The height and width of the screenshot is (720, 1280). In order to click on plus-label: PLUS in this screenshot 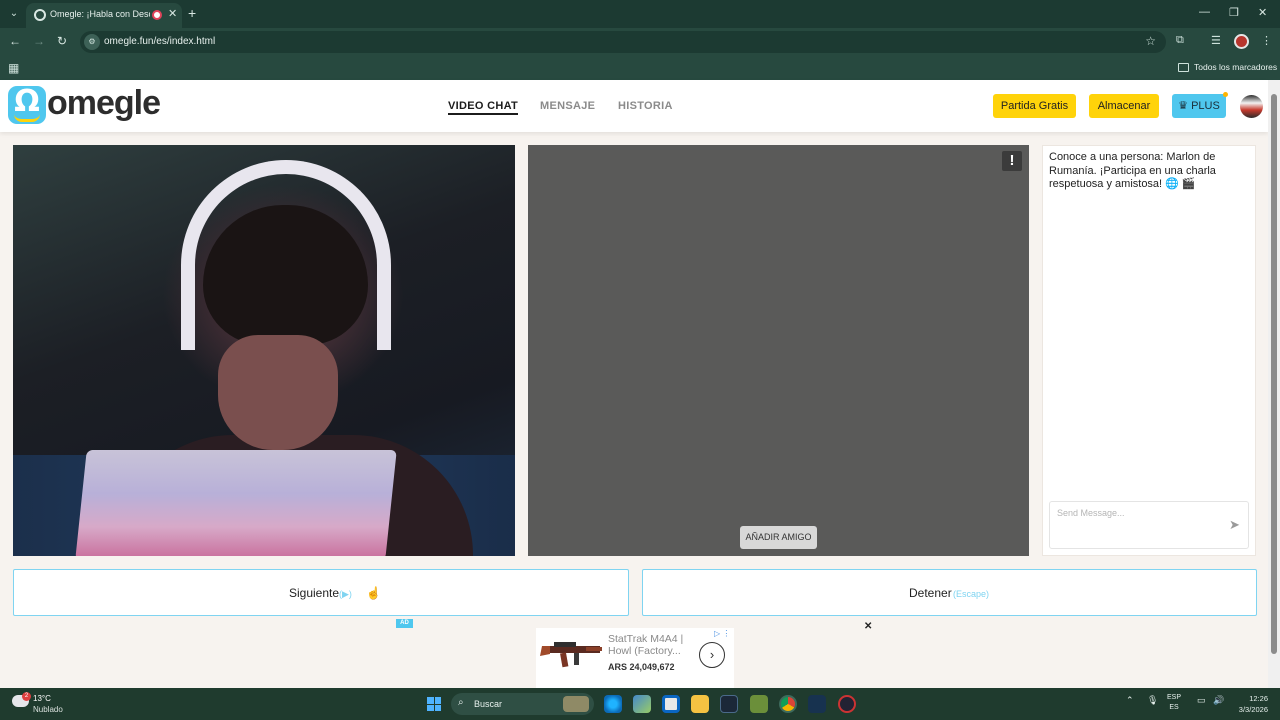, I will do `click(1205, 106)`.